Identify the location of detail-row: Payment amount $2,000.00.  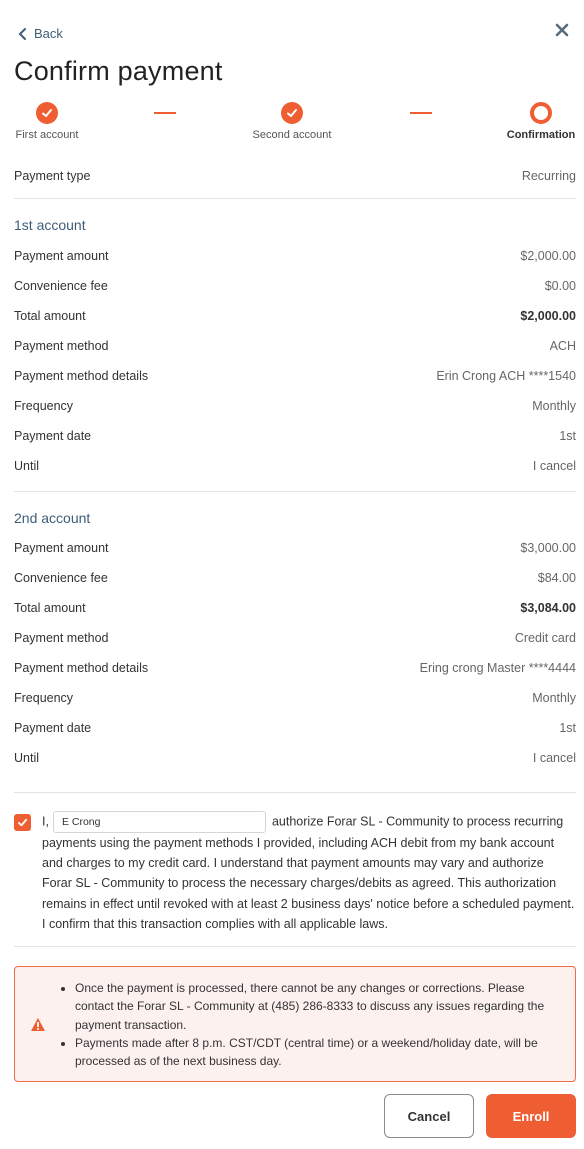
(295, 256).